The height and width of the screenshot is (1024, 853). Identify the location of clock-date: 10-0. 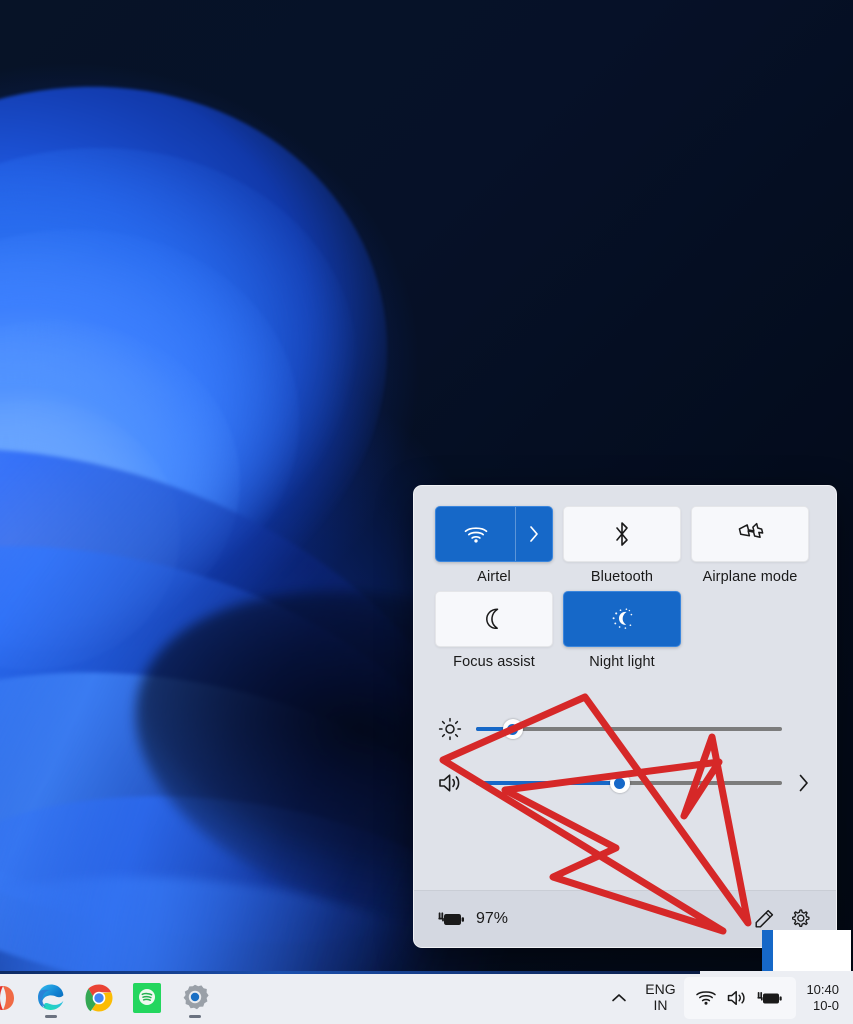
(825, 1005).